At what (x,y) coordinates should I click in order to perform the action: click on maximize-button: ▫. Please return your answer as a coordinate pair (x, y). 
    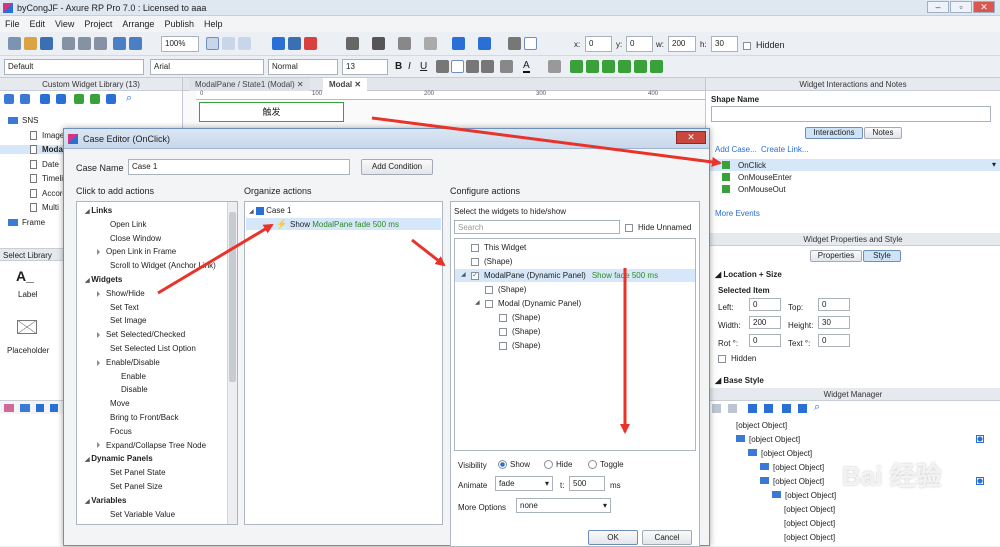
    Looking at the image, I should click on (961, 7).